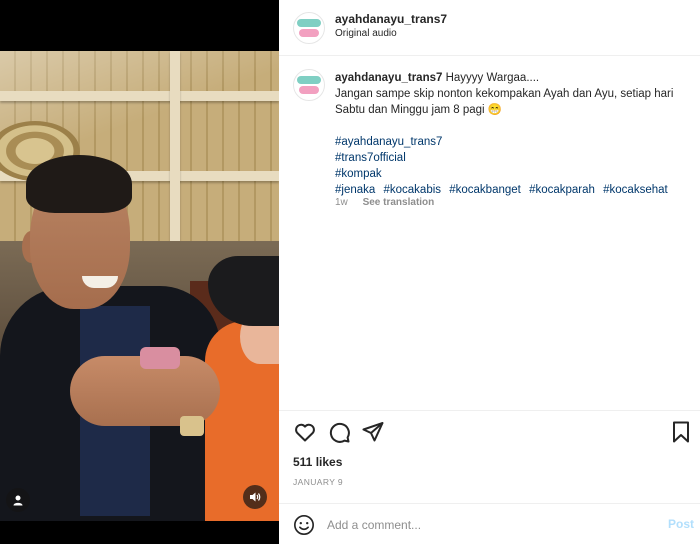 This screenshot has height=544, width=700. I want to click on speaker-icon, so click(255, 497).